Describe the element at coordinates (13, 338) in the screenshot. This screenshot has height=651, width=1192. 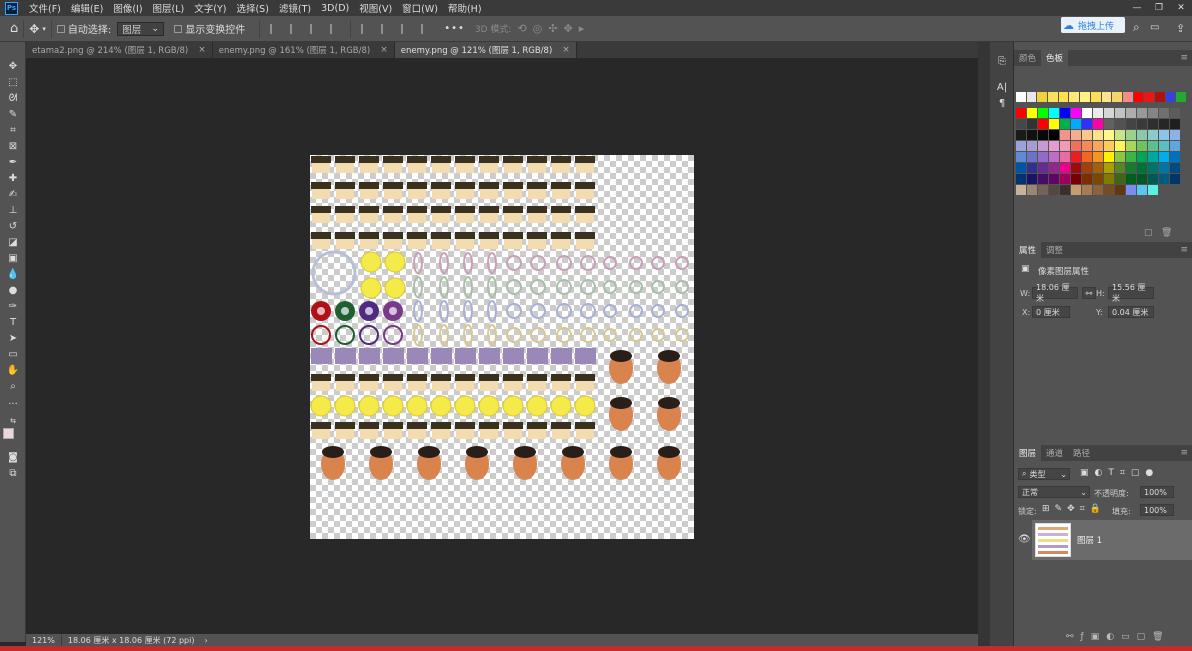
I see `path-selection-tool-icon: ➤` at that location.